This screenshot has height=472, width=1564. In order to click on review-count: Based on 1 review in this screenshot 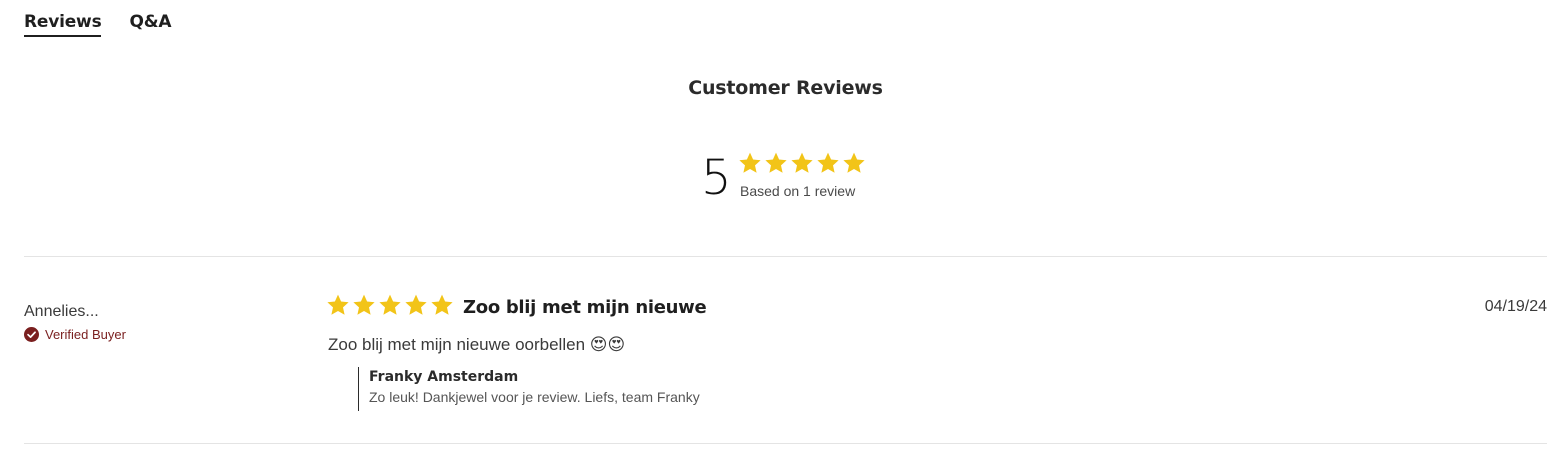, I will do `click(798, 191)`.